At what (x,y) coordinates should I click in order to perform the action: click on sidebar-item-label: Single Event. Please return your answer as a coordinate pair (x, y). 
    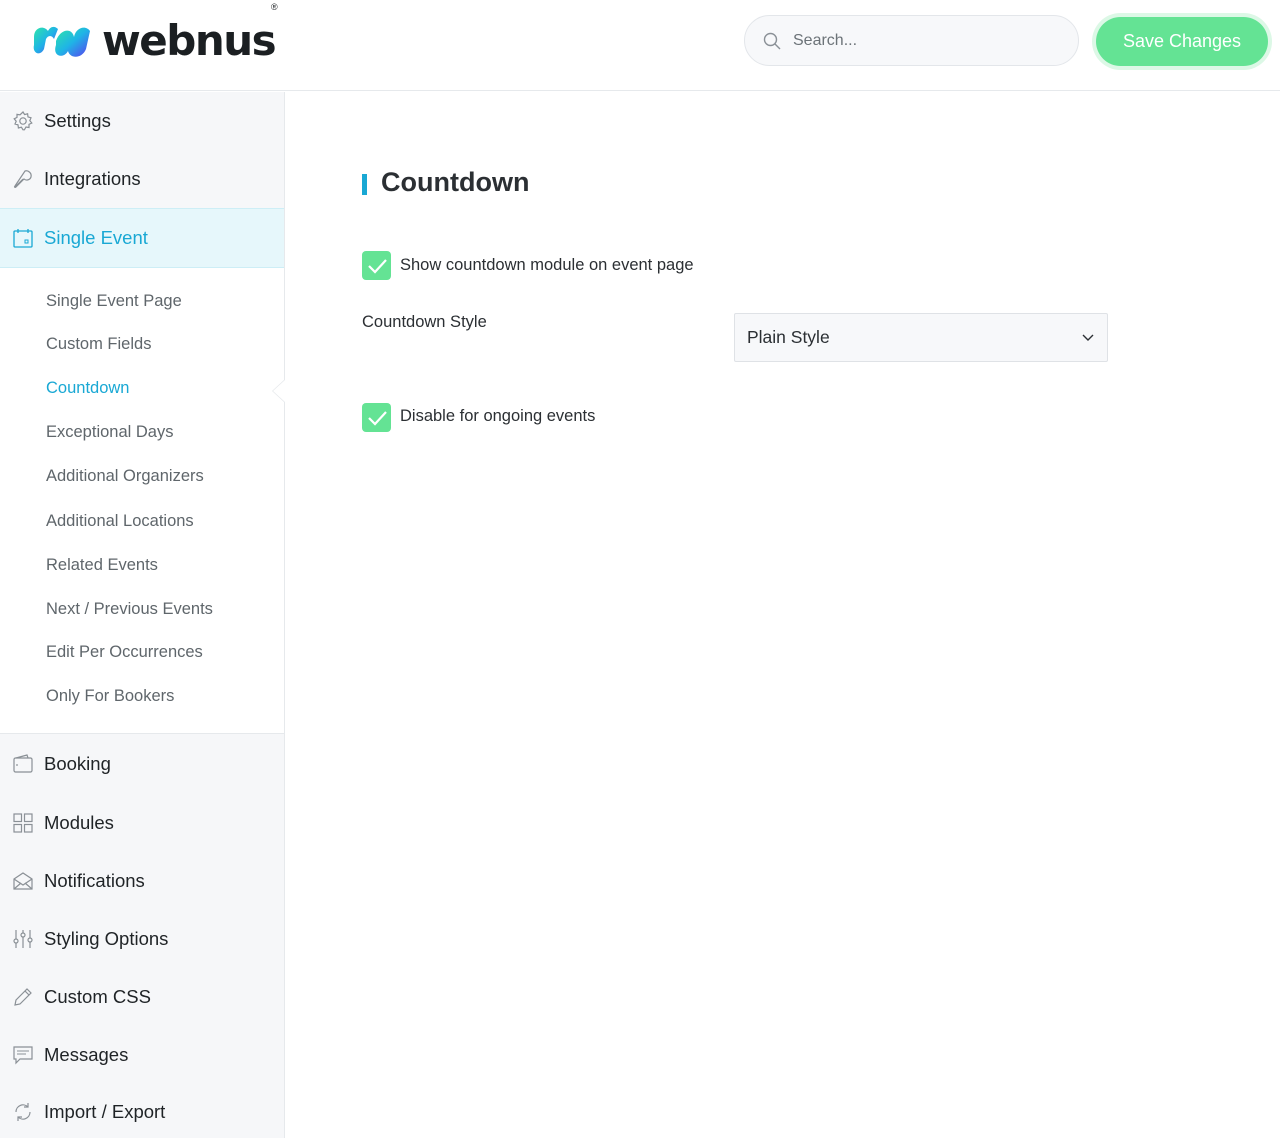
    Looking at the image, I should click on (96, 237).